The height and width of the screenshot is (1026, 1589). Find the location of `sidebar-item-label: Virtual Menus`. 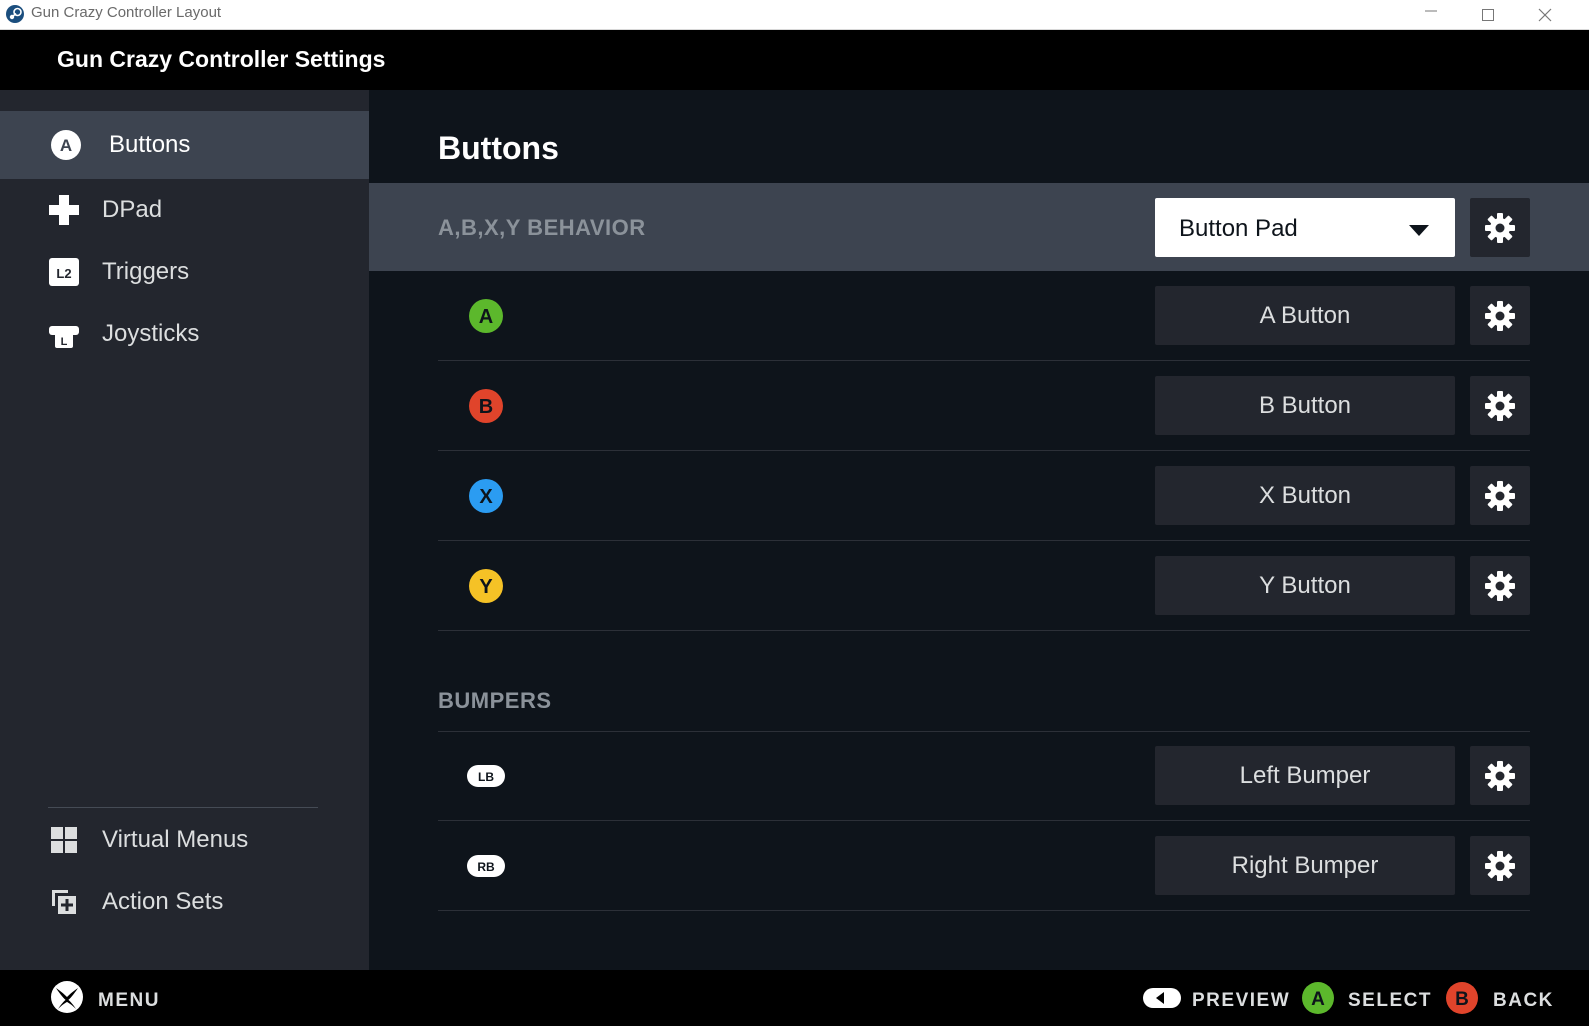

sidebar-item-label: Virtual Menus is located at coordinates (175, 839).